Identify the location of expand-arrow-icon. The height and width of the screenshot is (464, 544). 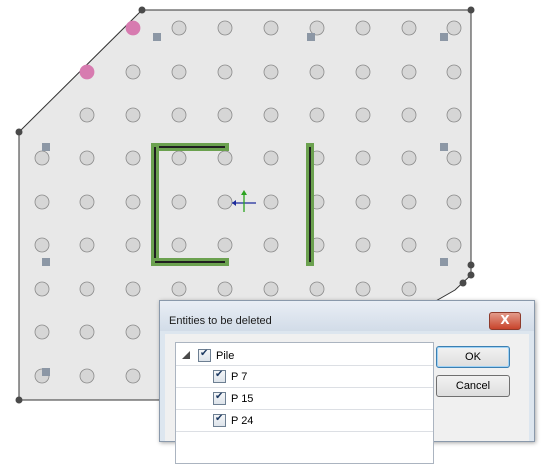
(186, 355).